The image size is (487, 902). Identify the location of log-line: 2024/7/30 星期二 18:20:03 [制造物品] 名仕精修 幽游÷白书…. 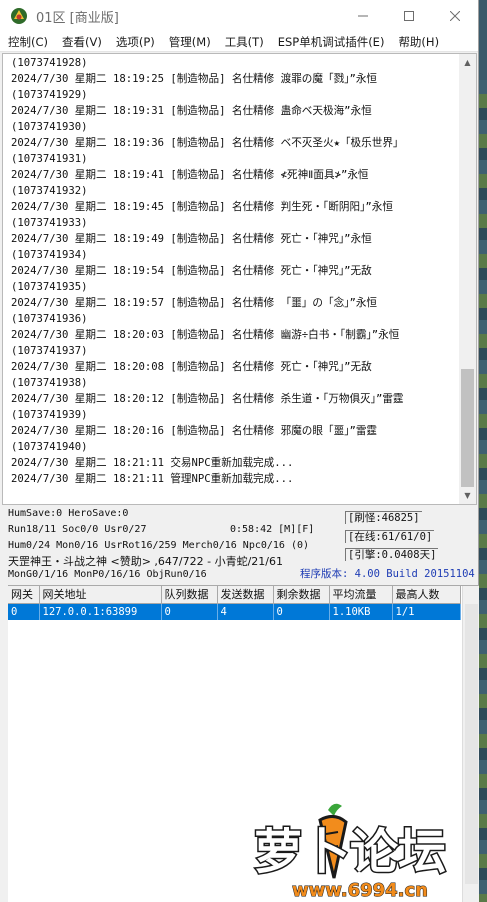
(205, 335).